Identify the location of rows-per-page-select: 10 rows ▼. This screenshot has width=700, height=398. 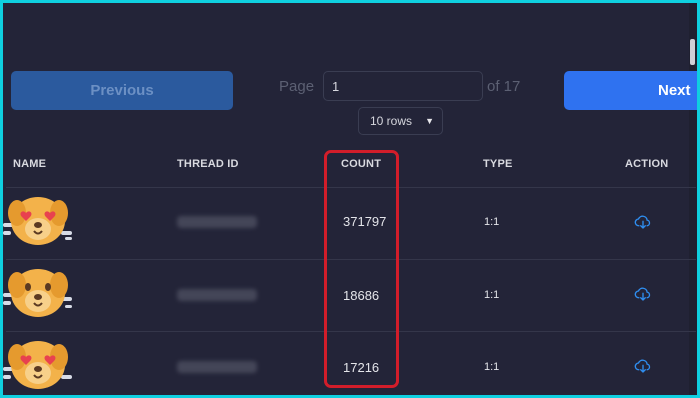
(400, 121).